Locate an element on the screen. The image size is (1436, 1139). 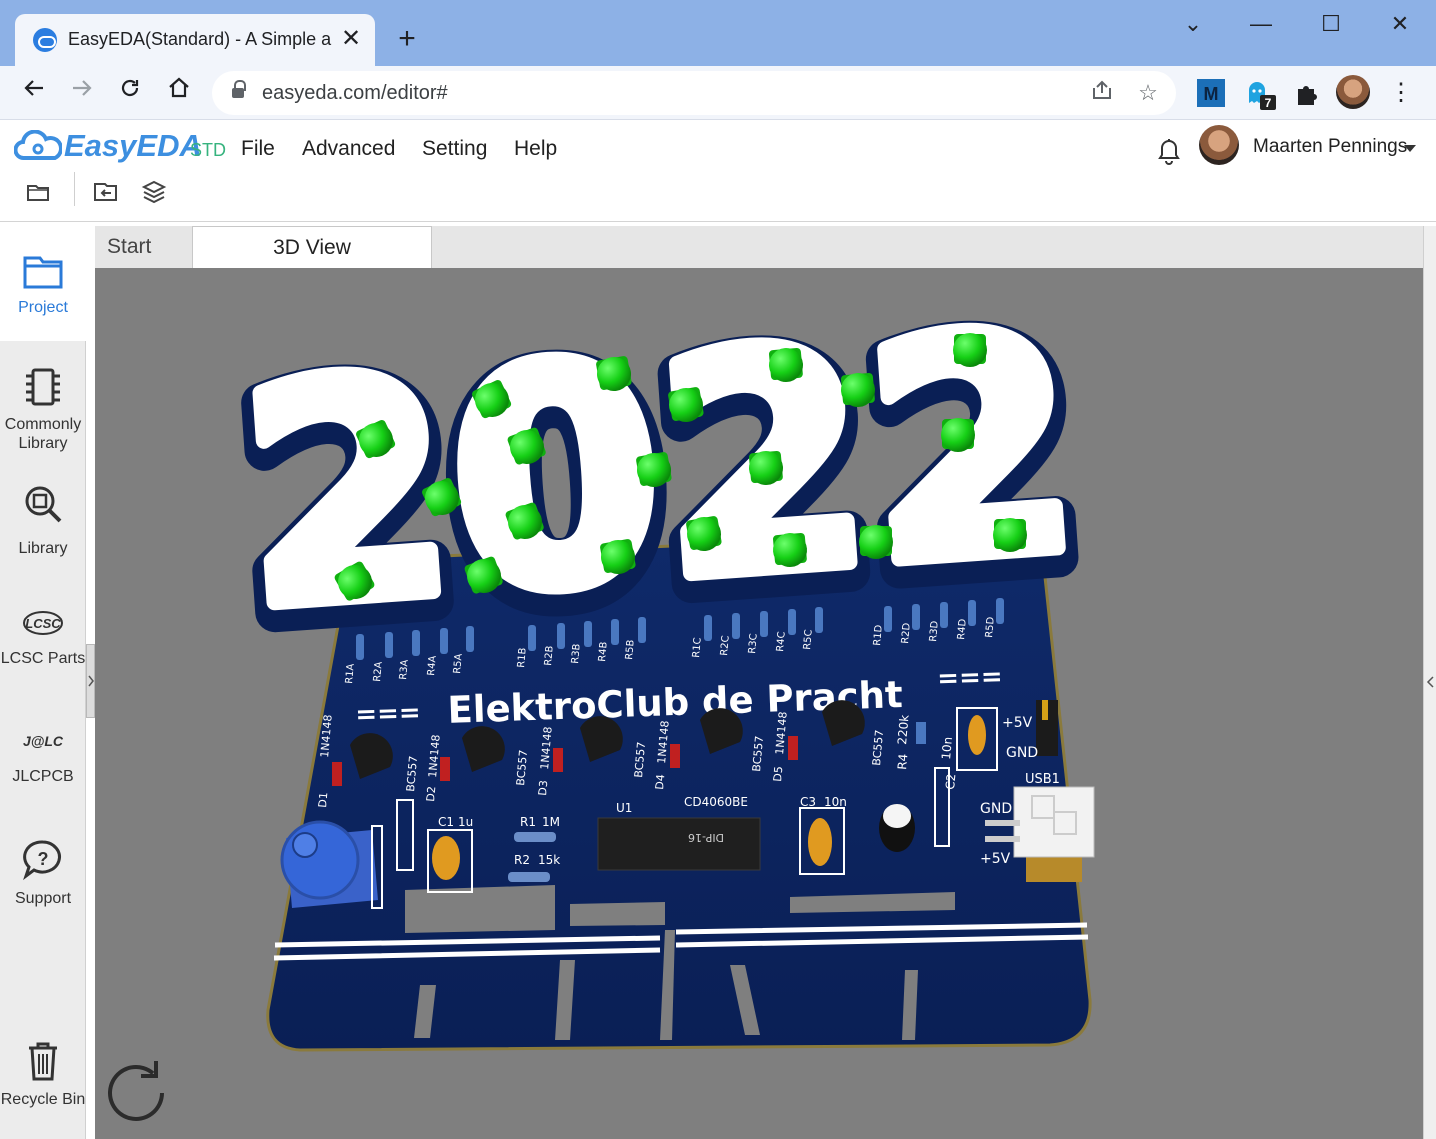
address-bar: easyeda.com/editor# ☆ is located at coordinates (694, 93).